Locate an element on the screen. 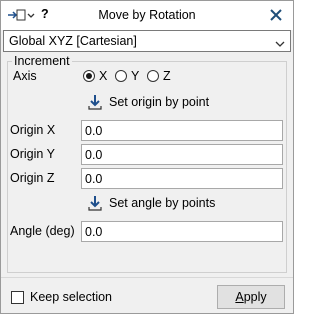 The image size is (320, 314). origin-x-input: 0.0 is located at coordinates (182, 130).